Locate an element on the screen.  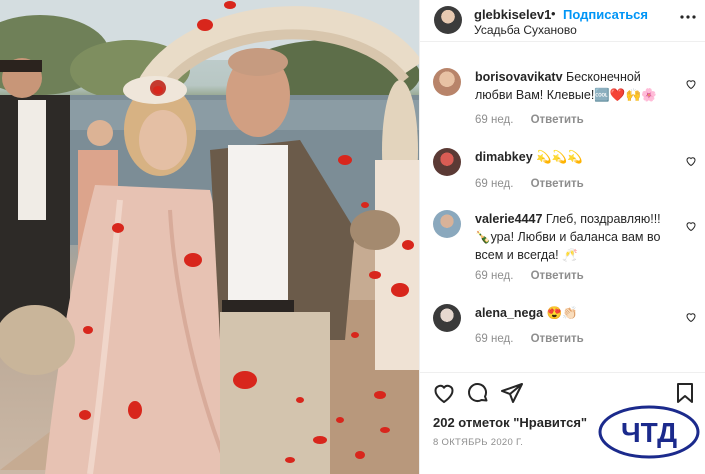
share-icon is located at coordinates (512, 393).